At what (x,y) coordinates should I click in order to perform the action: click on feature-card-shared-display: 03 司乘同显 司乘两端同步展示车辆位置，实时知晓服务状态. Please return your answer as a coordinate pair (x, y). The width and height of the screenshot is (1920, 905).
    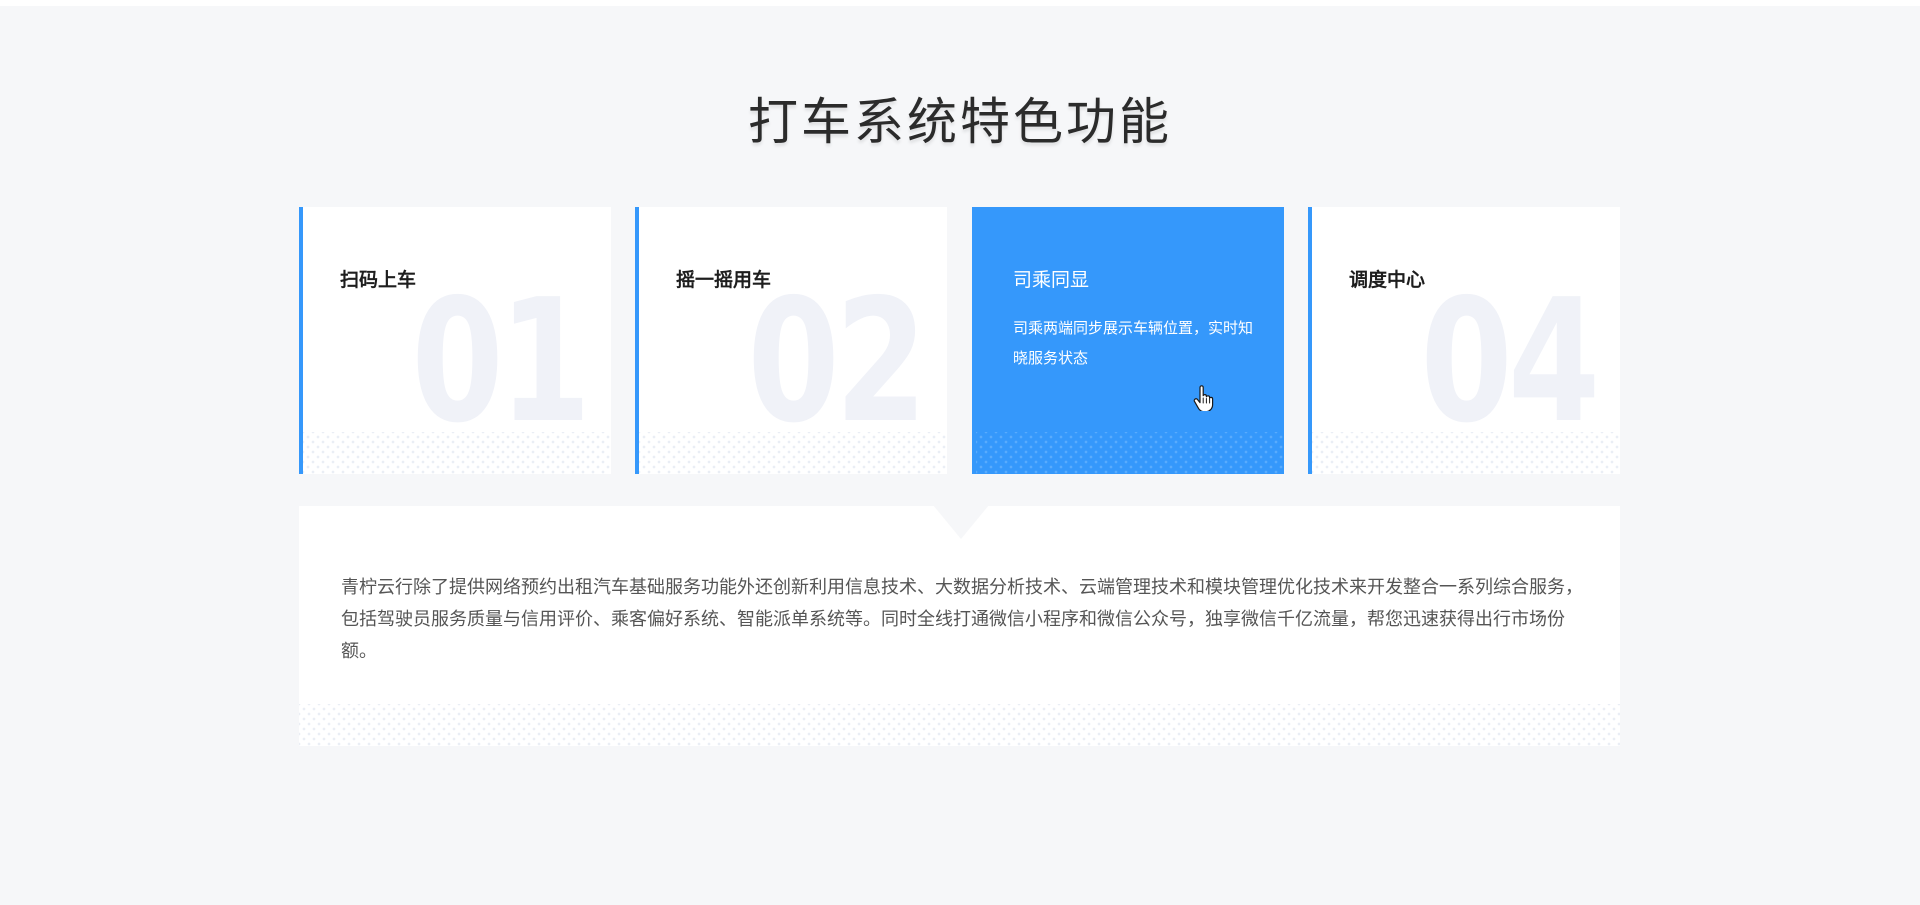
    Looking at the image, I should click on (1128, 340).